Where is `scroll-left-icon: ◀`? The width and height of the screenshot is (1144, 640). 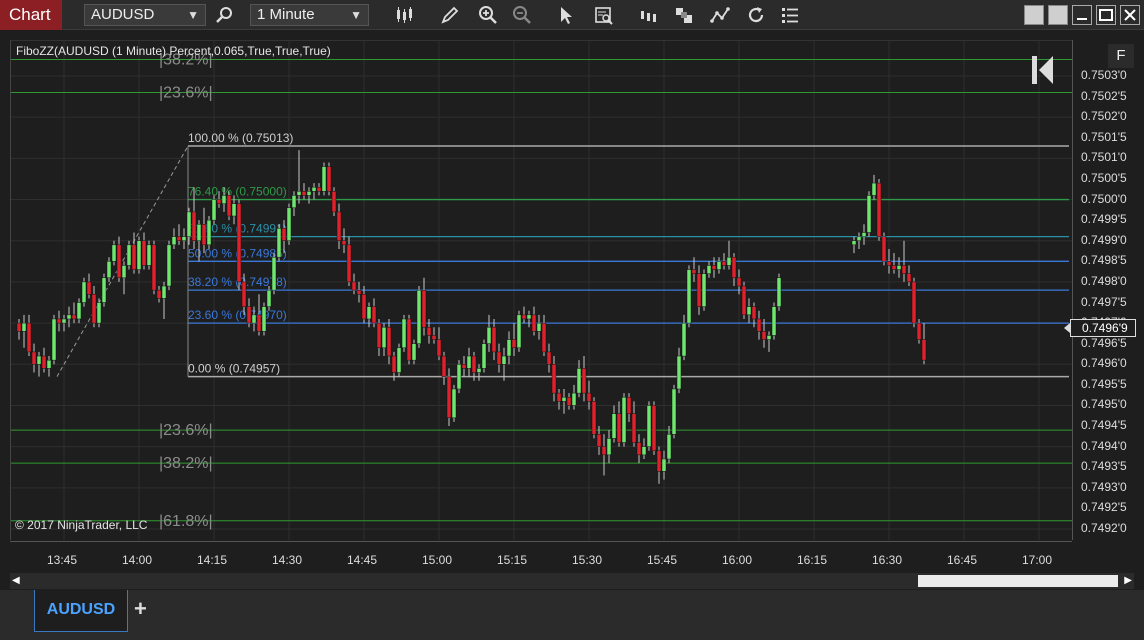 scroll-left-icon: ◀ is located at coordinates (16, 580).